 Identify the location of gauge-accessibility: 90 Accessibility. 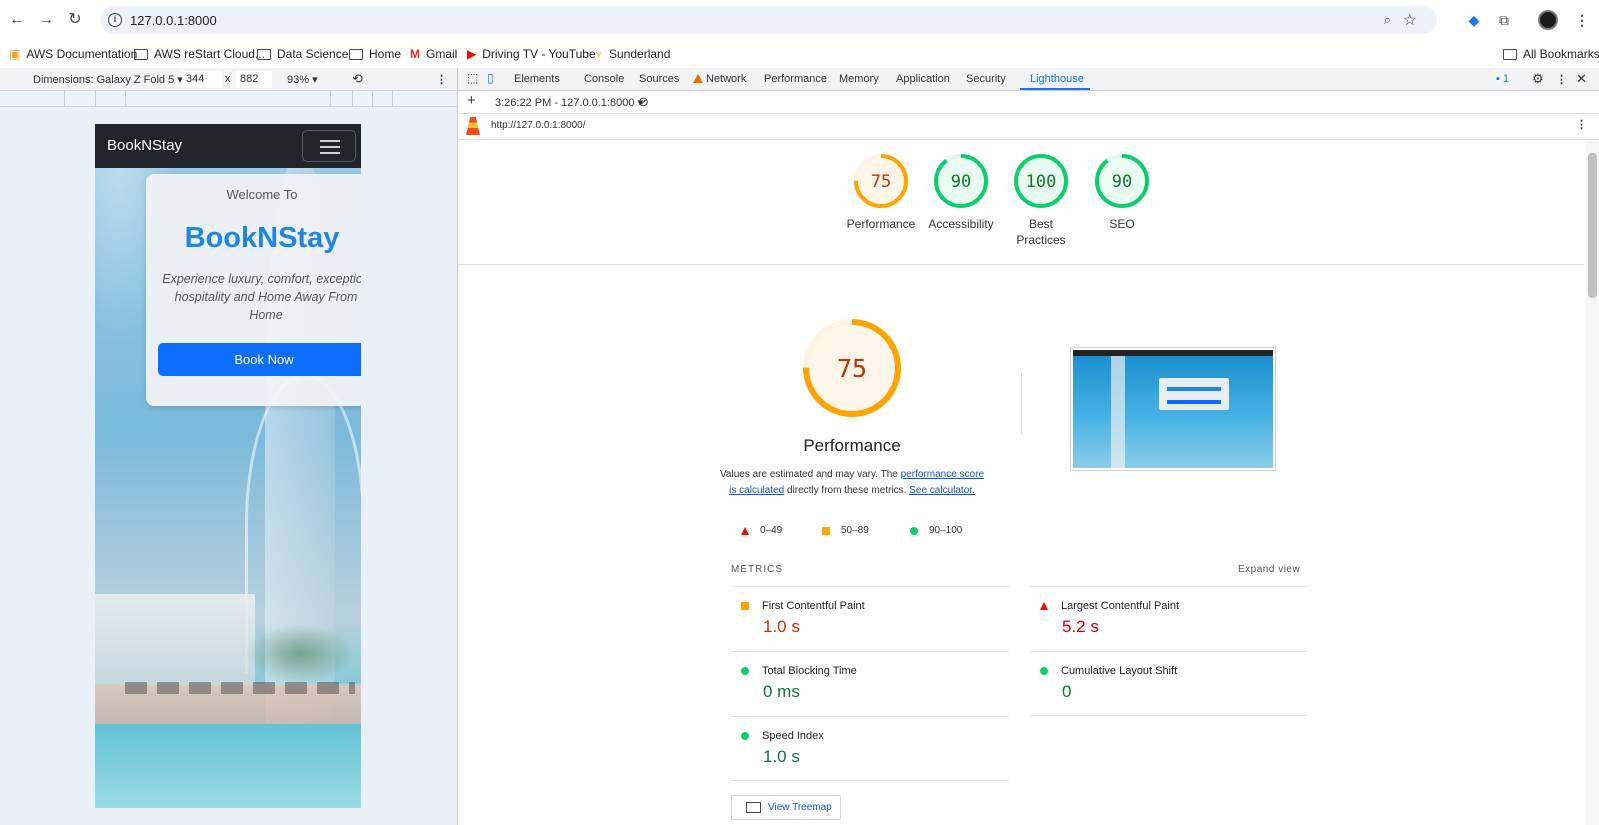
(961, 192).